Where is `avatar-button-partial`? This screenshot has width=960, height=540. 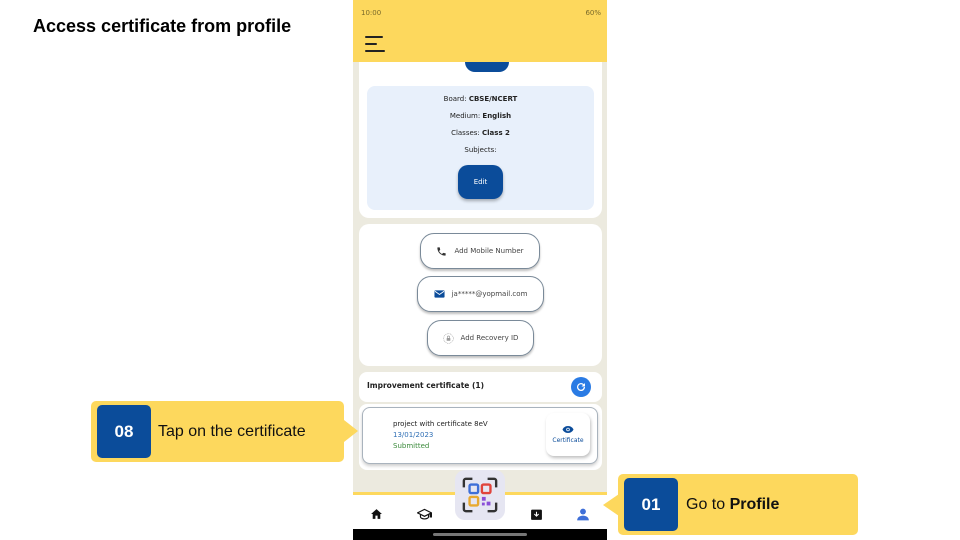 avatar-button-partial is located at coordinates (487, 67).